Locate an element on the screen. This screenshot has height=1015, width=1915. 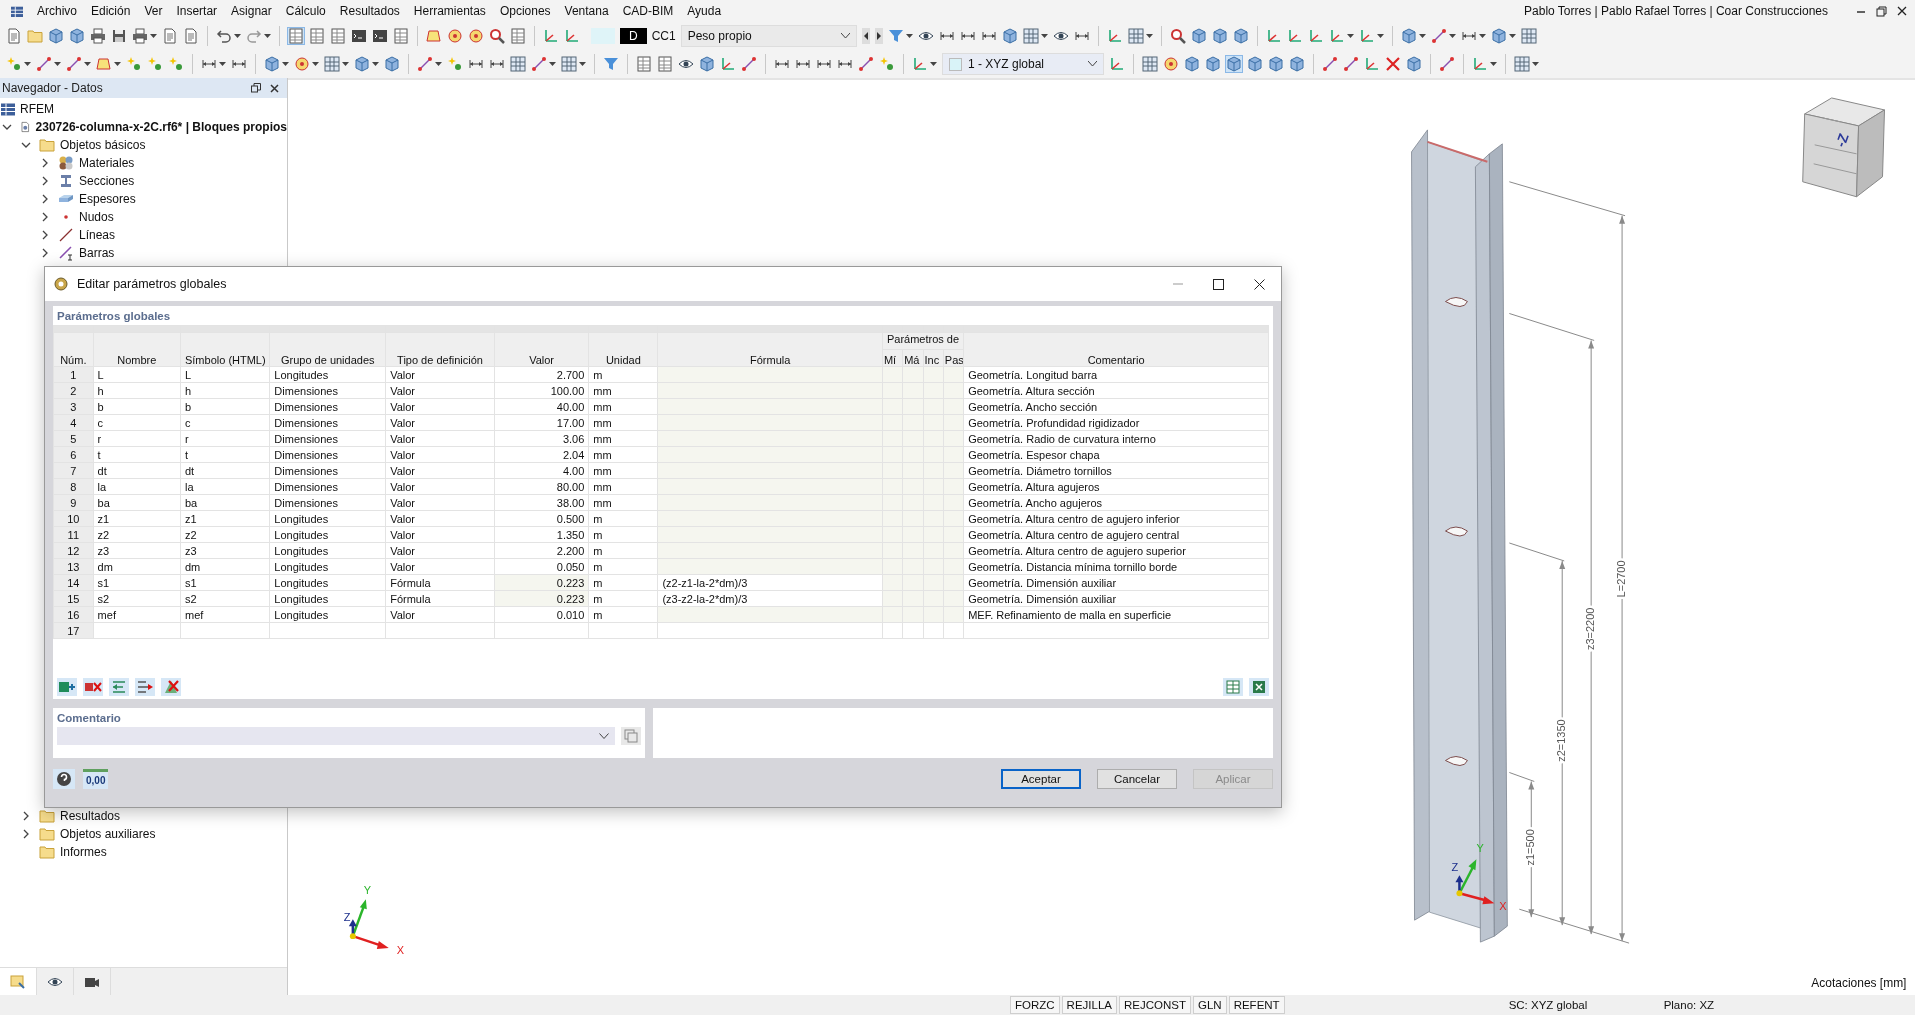
cross-icon is located at coordinates (1393, 64).